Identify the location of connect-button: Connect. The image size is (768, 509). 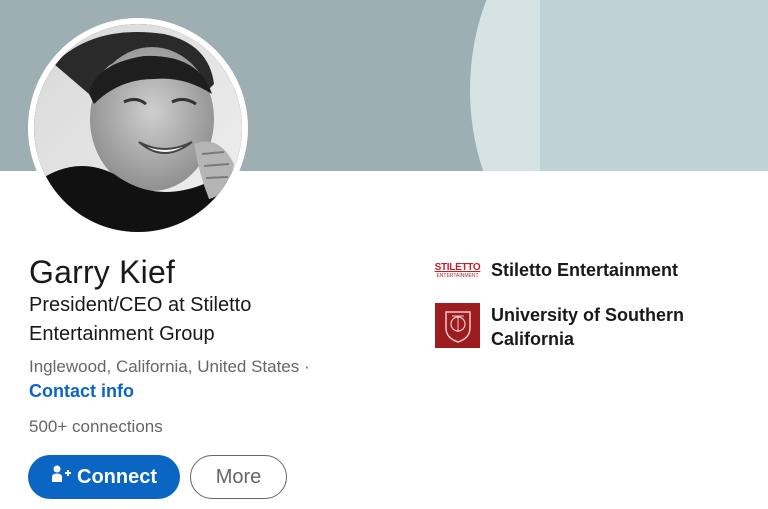
(104, 477).